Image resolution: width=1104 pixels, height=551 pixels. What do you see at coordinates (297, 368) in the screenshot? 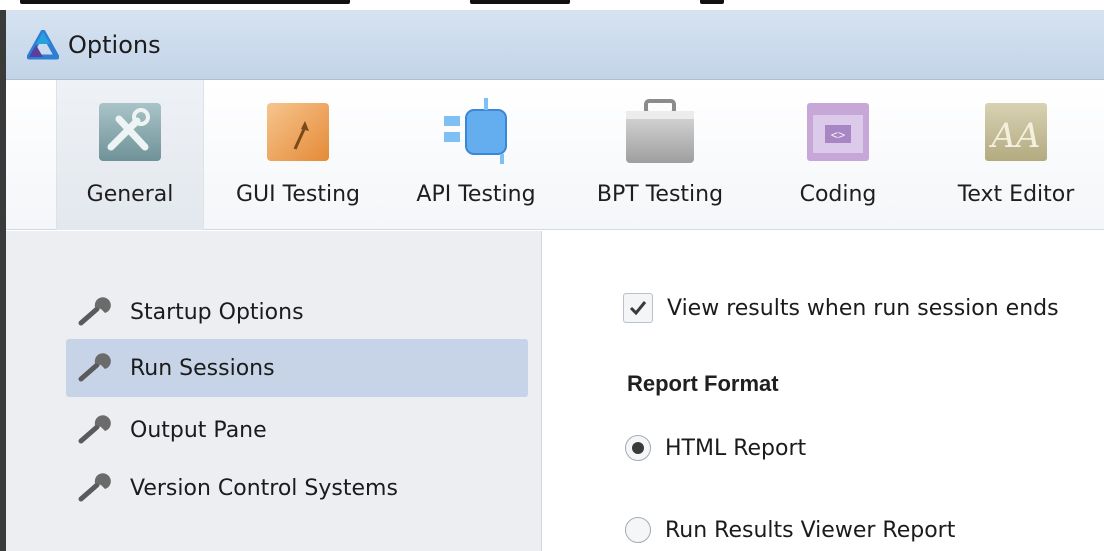
I see `sidebar-item-run-sessions: Run Sessions` at bounding box center [297, 368].